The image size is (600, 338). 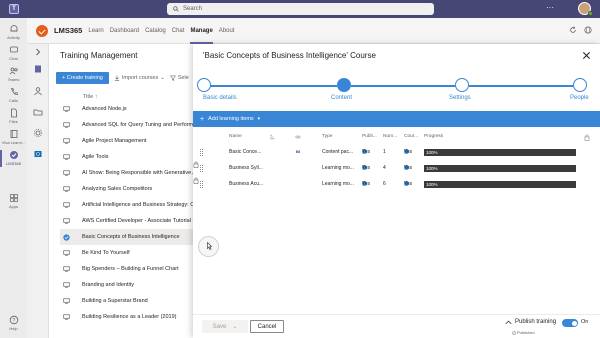 I want to click on globe-icon, so click(x=588, y=30).